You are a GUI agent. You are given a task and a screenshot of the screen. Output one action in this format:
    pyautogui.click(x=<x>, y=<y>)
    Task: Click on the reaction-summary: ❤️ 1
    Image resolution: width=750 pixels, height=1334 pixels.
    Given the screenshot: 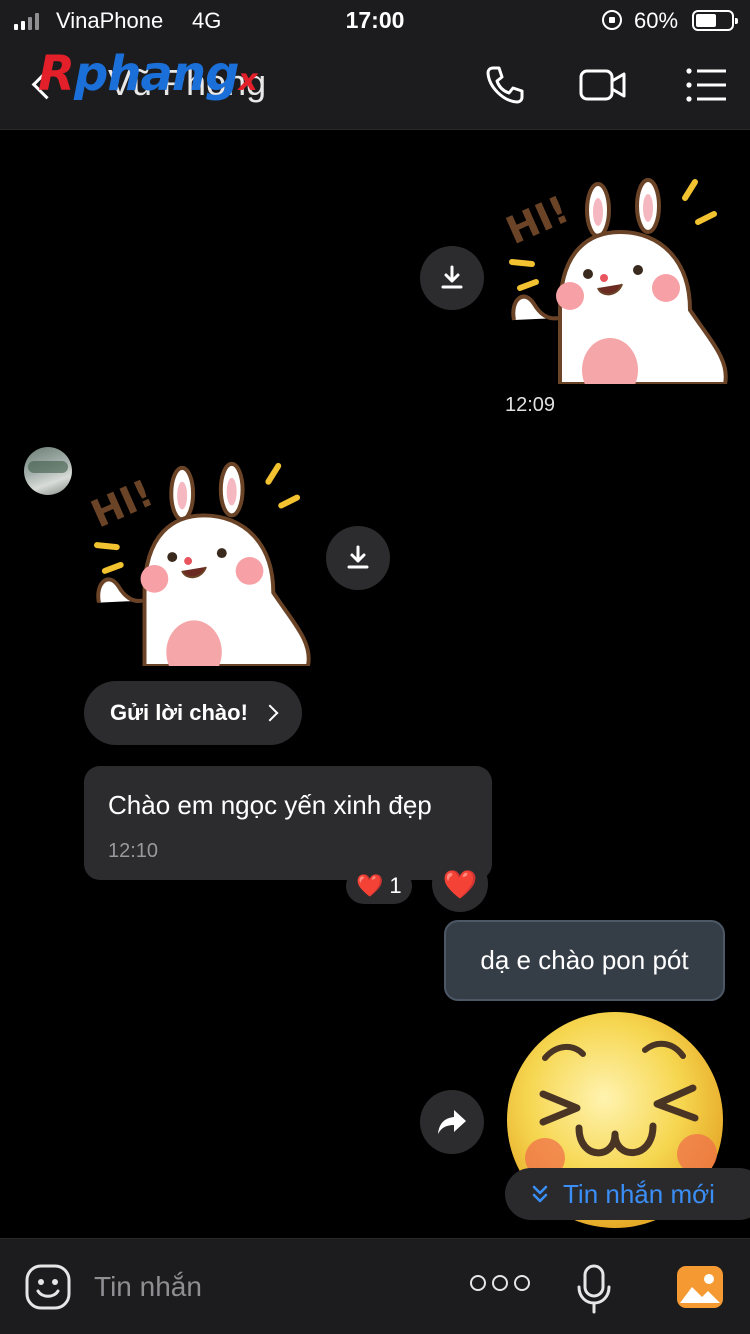 What is the action you would take?
    pyautogui.click(x=379, y=886)
    